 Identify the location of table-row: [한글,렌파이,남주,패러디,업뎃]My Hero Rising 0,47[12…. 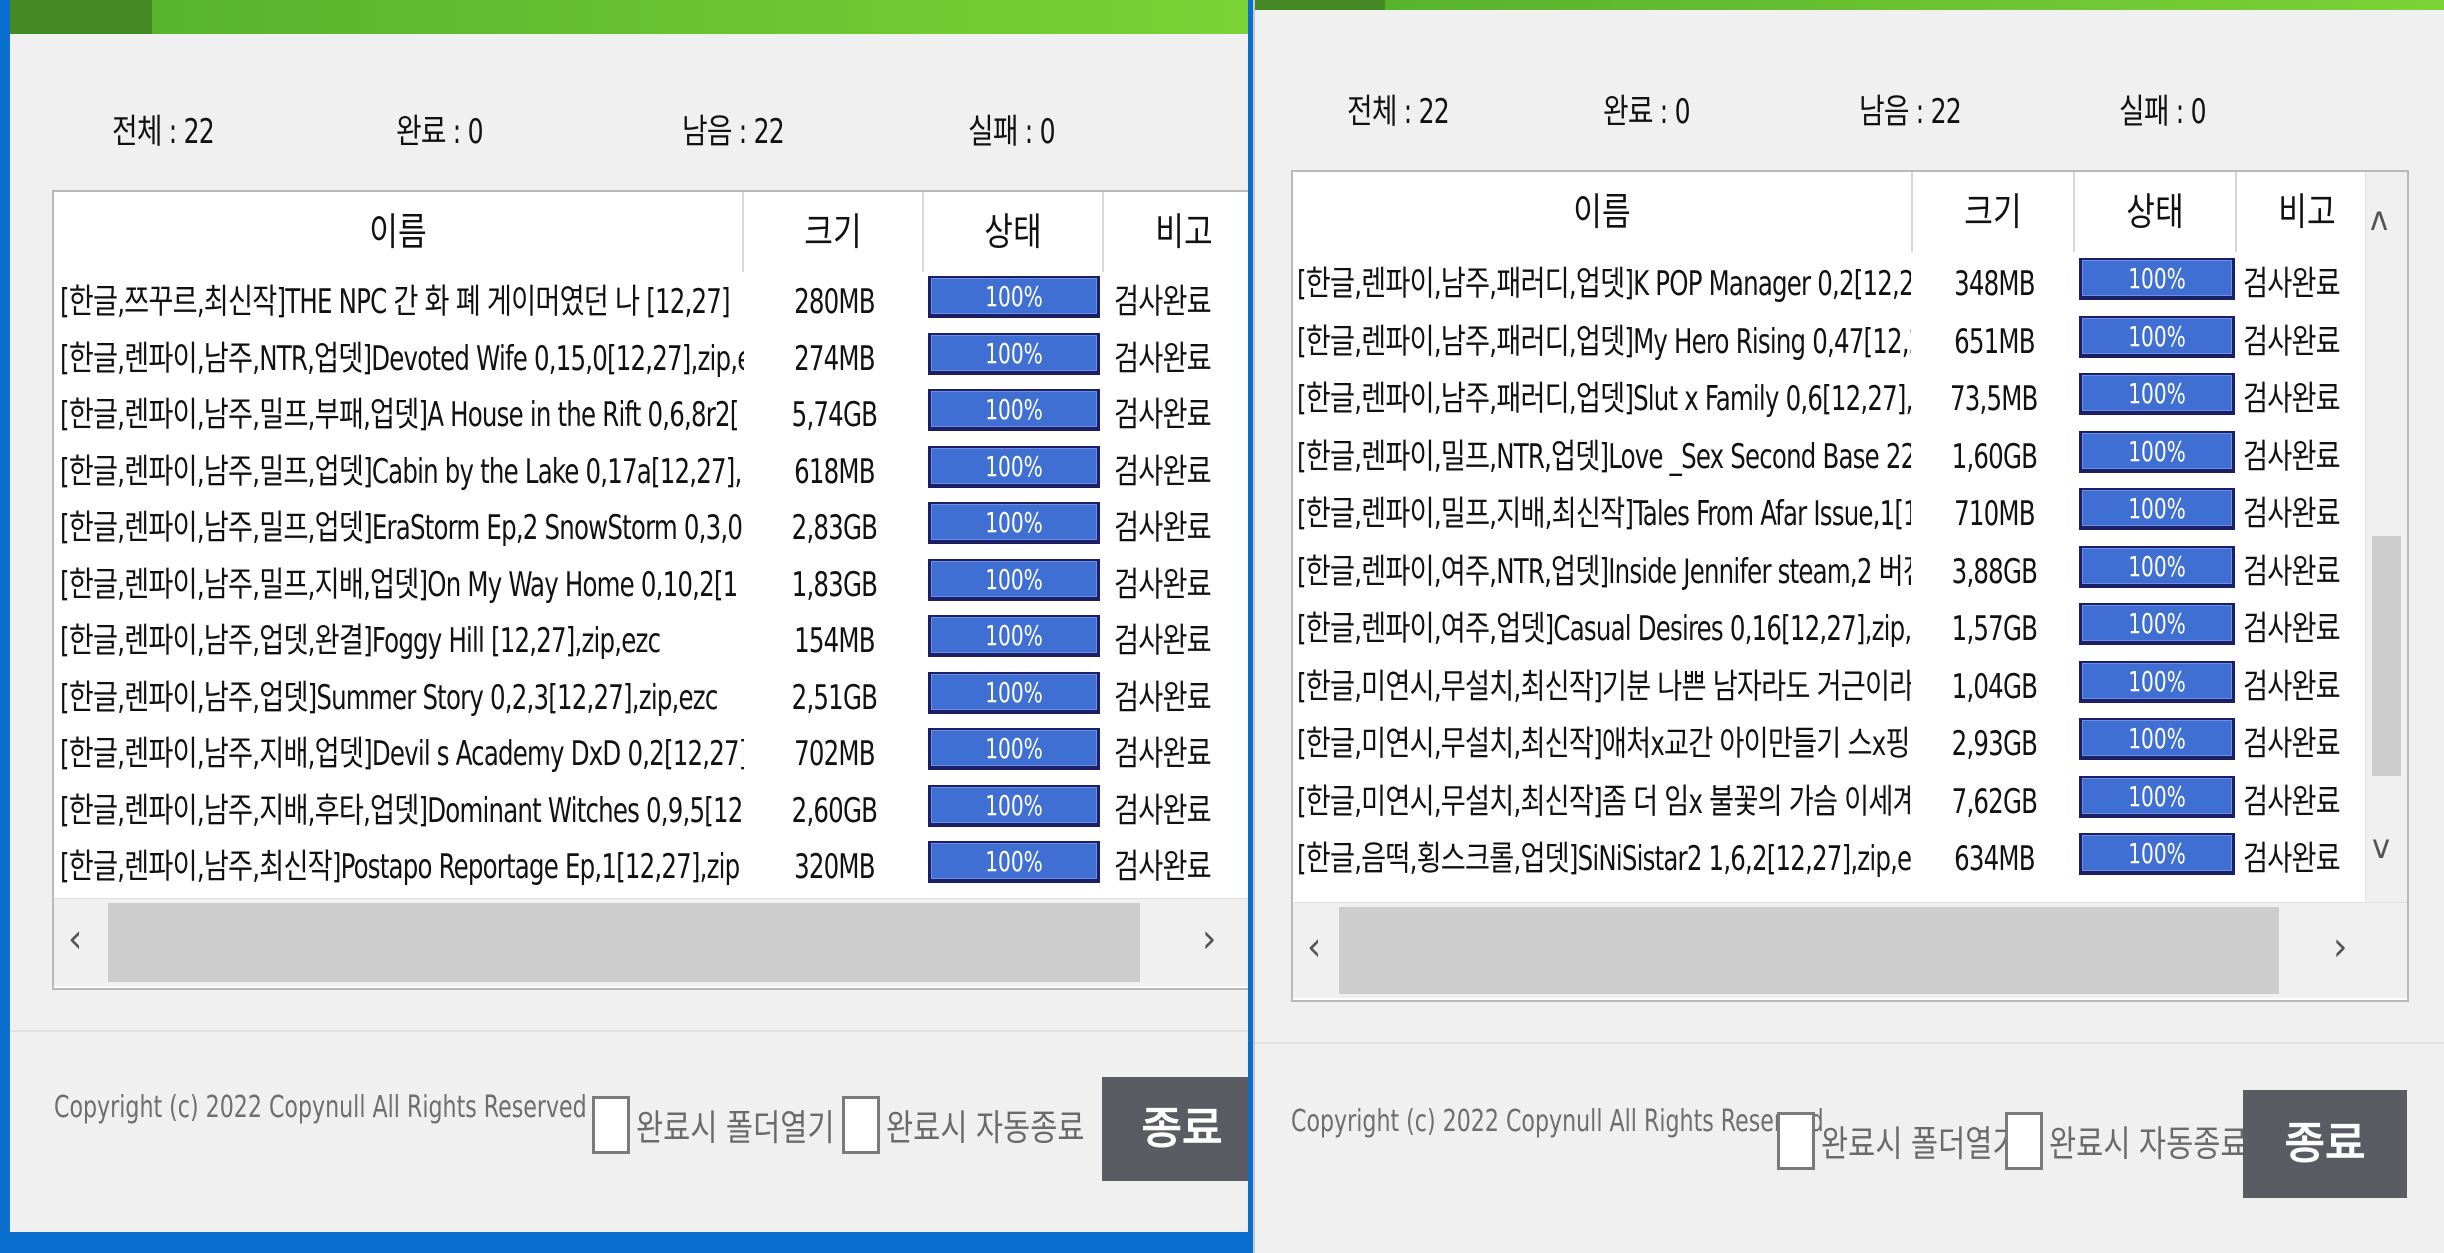
(1850, 343).